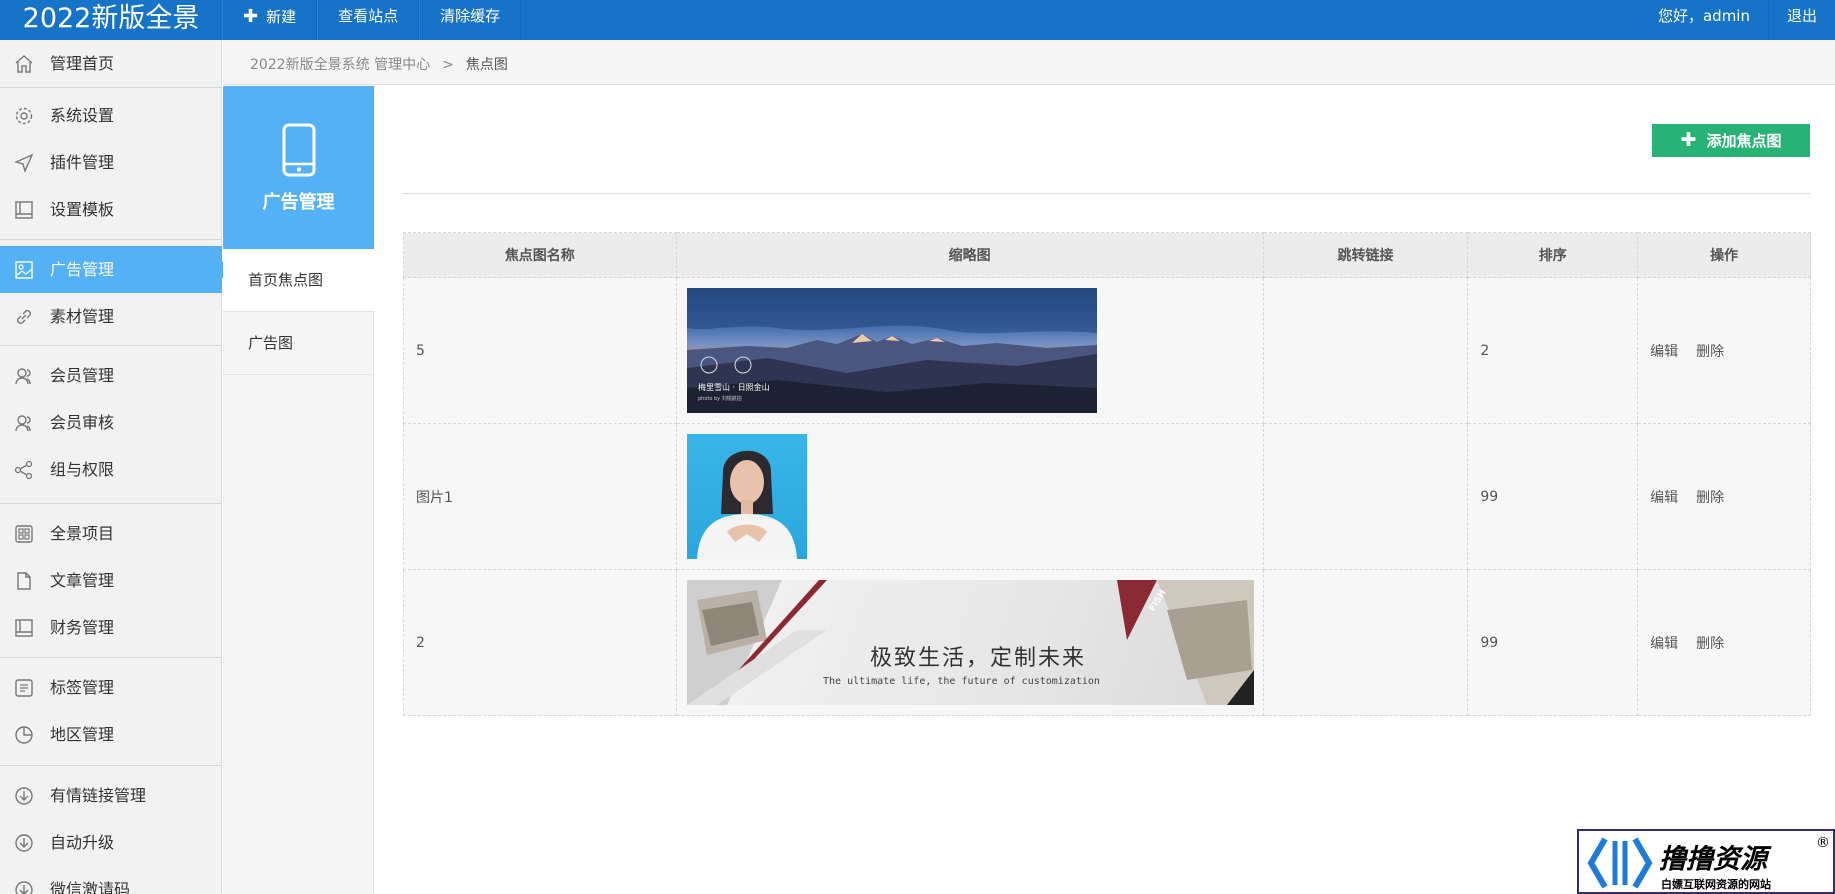 This screenshot has width=1835, height=894. I want to click on breadcrumb: 2022新版全景系统 管理中心 > 焦点图, so click(379, 64).